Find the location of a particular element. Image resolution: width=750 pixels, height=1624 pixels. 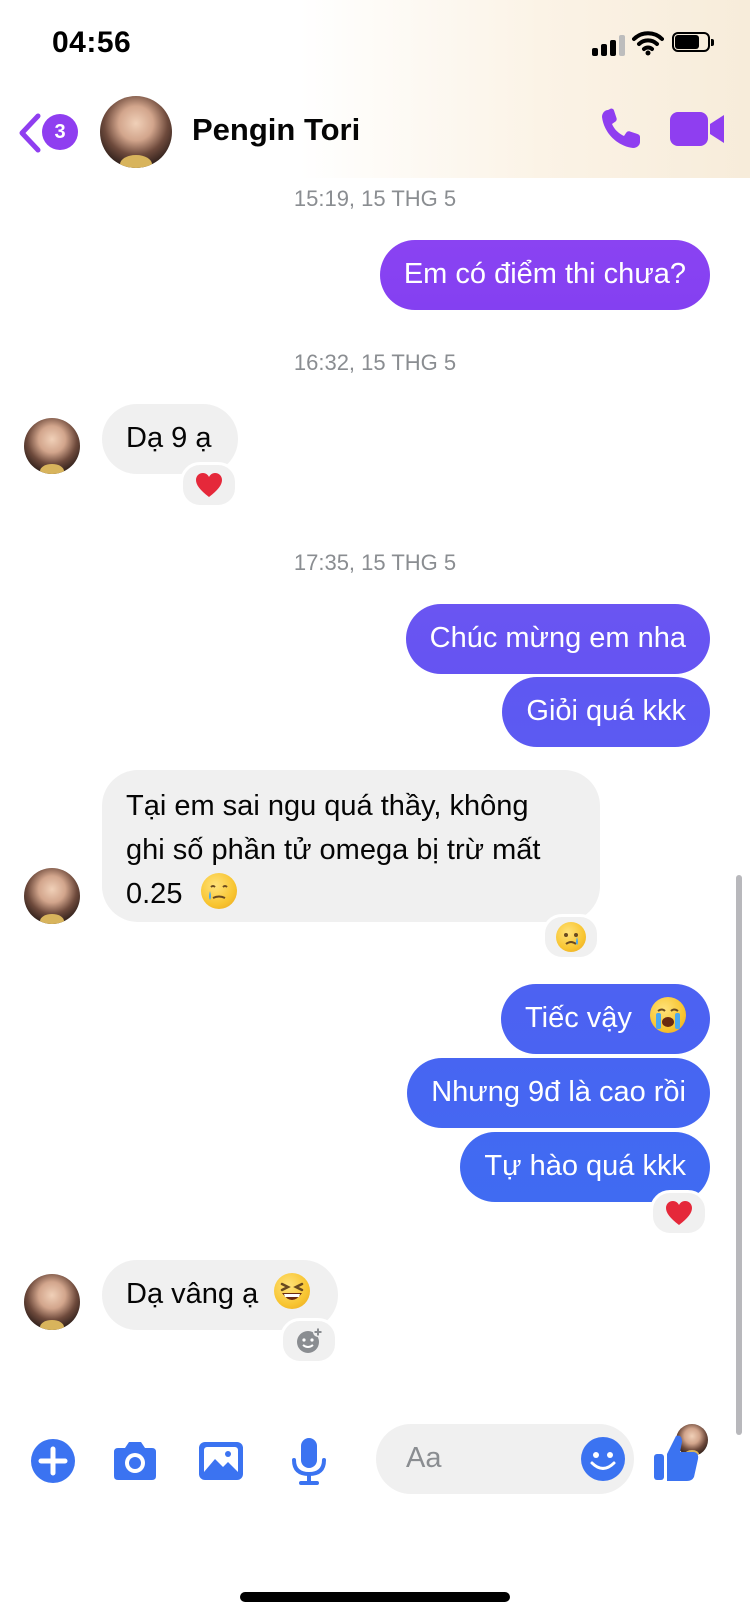

camera-icon is located at coordinates (135, 1461).